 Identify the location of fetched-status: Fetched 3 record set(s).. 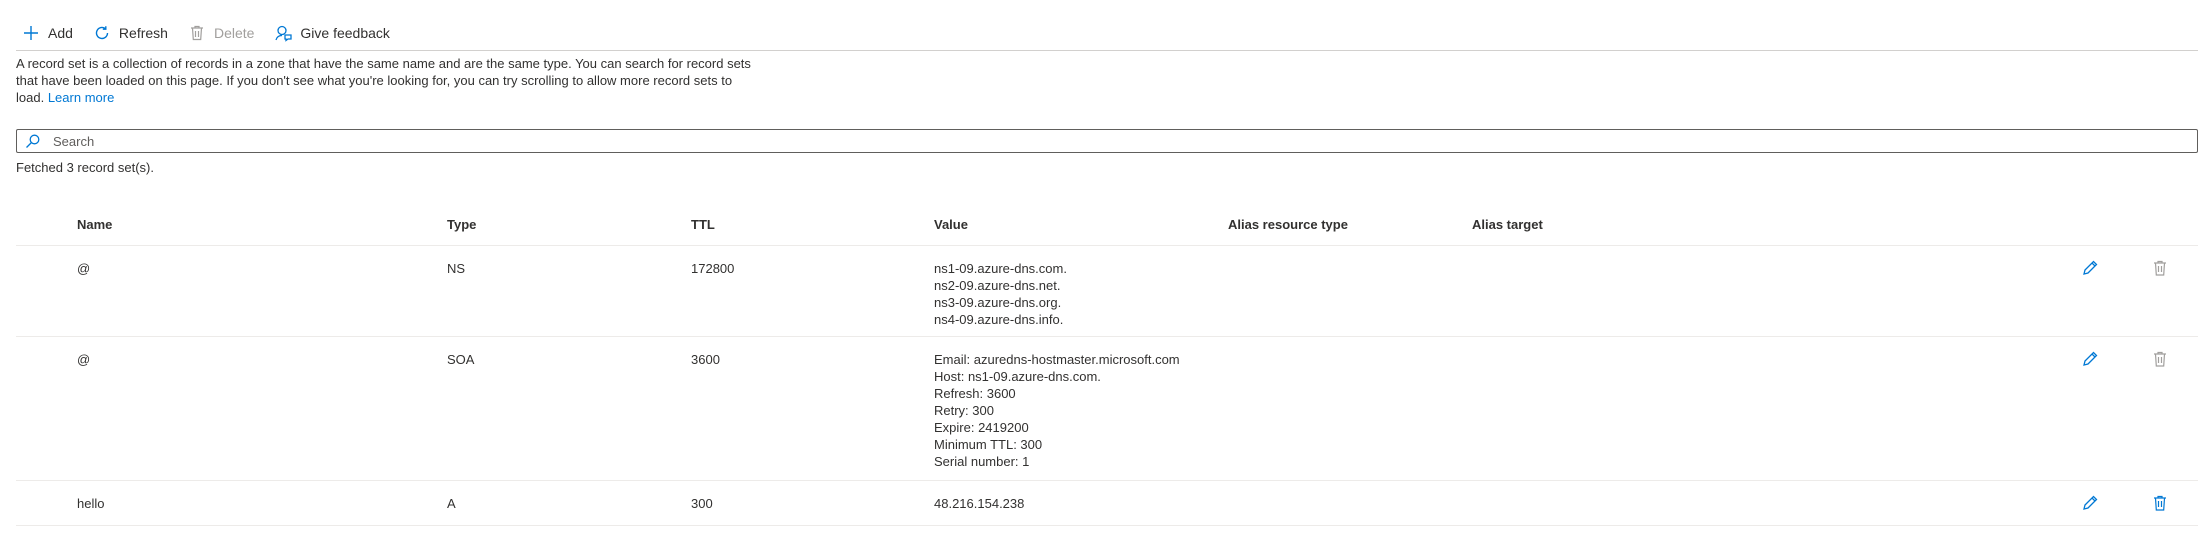
(85, 167).